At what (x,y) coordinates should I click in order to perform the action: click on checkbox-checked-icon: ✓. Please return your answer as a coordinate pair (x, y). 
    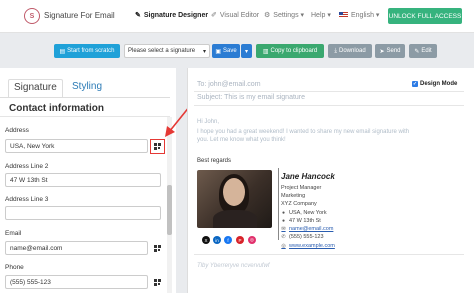
    Looking at the image, I should click on (415, 84).